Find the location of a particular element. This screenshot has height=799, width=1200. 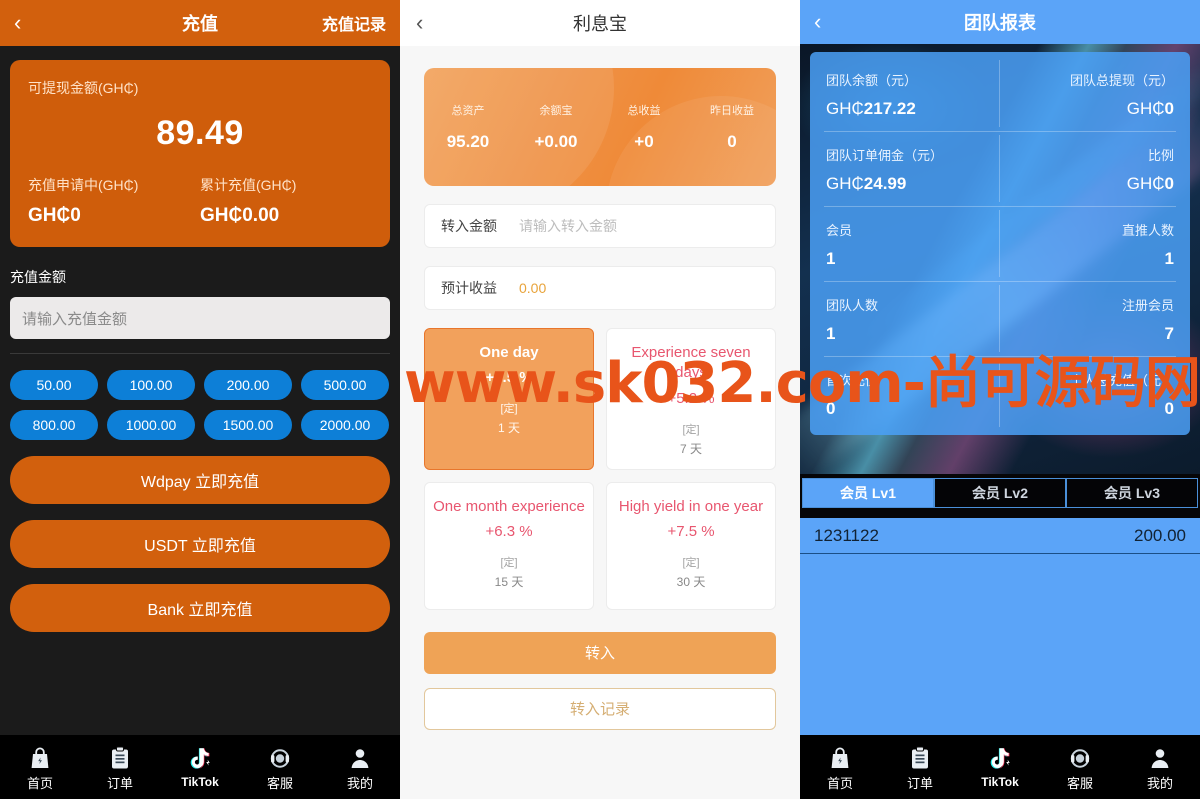

transfer-in-button: 转入 is located at coordinates (600, 652).